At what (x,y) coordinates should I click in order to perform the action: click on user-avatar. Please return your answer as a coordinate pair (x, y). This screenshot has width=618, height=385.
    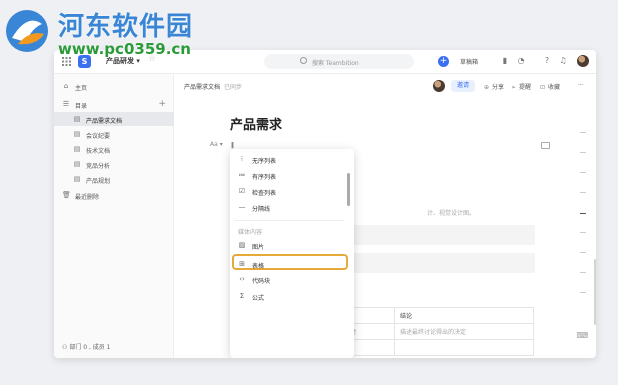
    Looking at the image, I should click on (583, 61).